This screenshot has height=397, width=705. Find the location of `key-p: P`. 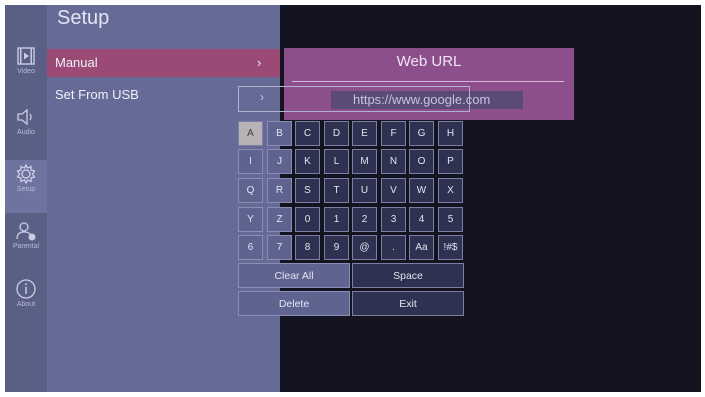

key-p: P is located at coordinates (450, 161).